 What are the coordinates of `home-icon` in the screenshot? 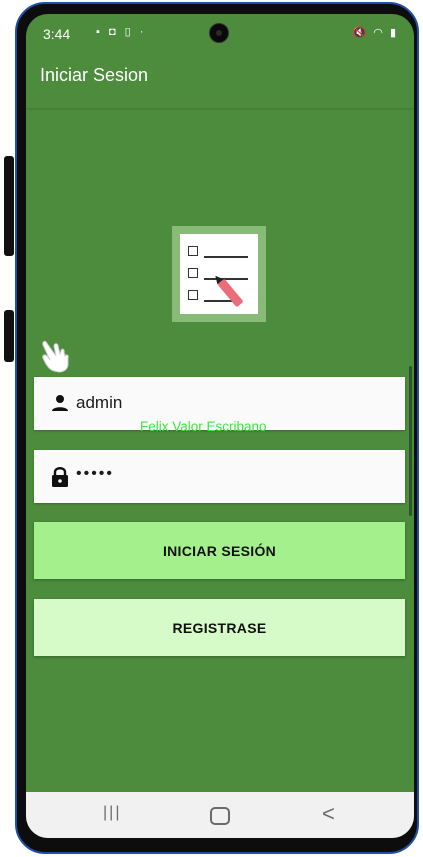 It's located at (220, 816).